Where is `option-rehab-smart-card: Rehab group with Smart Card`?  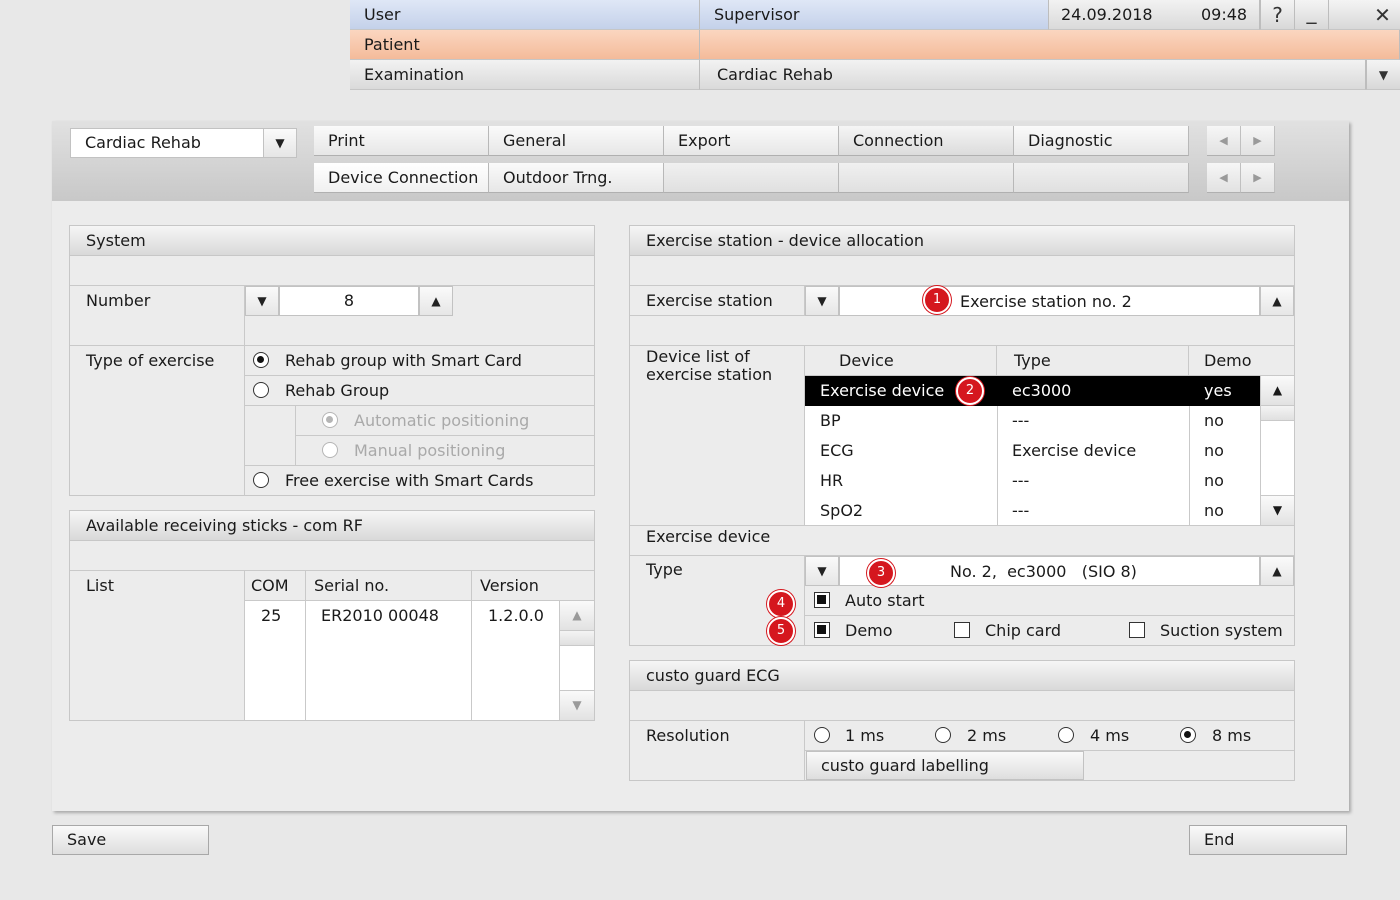
option-rehab-smart-card: Rehab group with Smart Card is located at coordinates (419, 361).